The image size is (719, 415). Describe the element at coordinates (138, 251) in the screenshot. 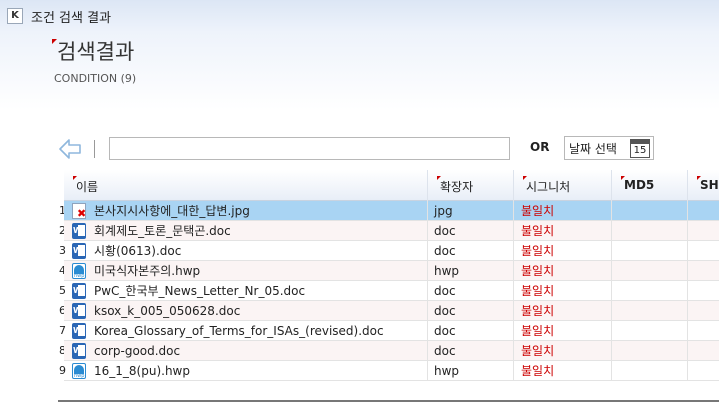

I see `file-name: 시황(0613).doc` at that location.